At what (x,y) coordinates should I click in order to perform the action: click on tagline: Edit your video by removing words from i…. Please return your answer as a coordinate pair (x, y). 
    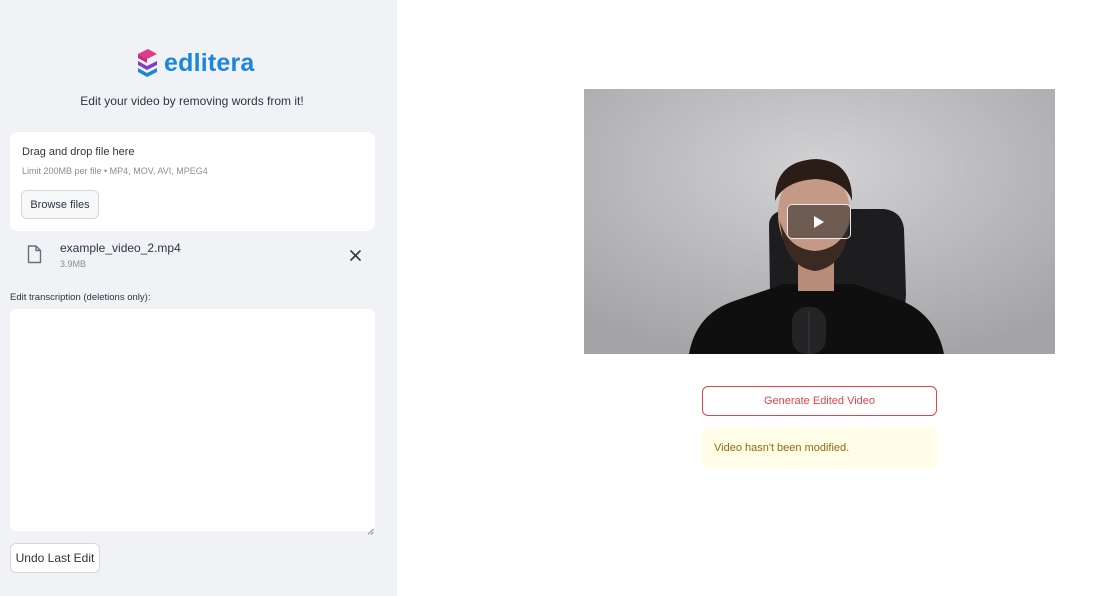
    Looking at the image, I should click on (192, 101).